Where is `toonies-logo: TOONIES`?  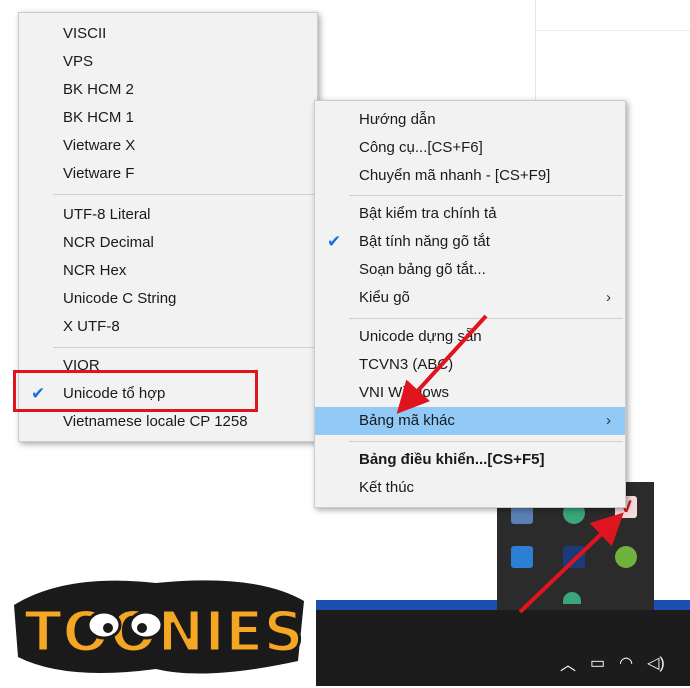
toonies-logo: TOONIES is located at coordinates (158, 624).